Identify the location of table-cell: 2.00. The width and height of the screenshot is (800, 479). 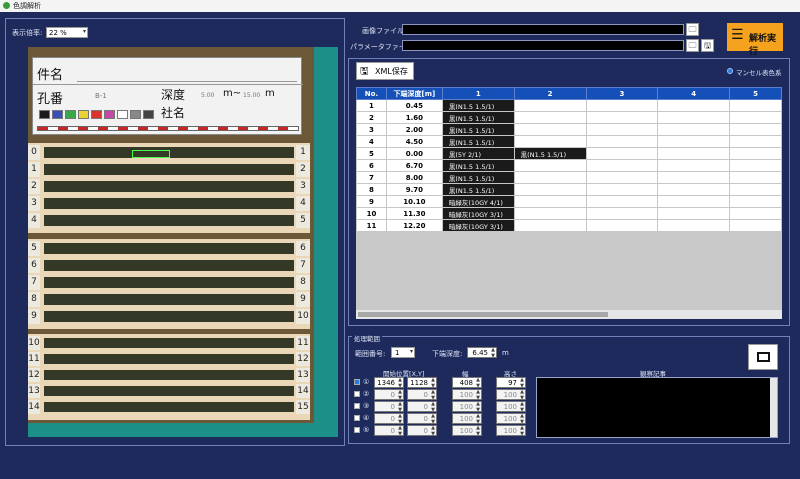
(414, 129).